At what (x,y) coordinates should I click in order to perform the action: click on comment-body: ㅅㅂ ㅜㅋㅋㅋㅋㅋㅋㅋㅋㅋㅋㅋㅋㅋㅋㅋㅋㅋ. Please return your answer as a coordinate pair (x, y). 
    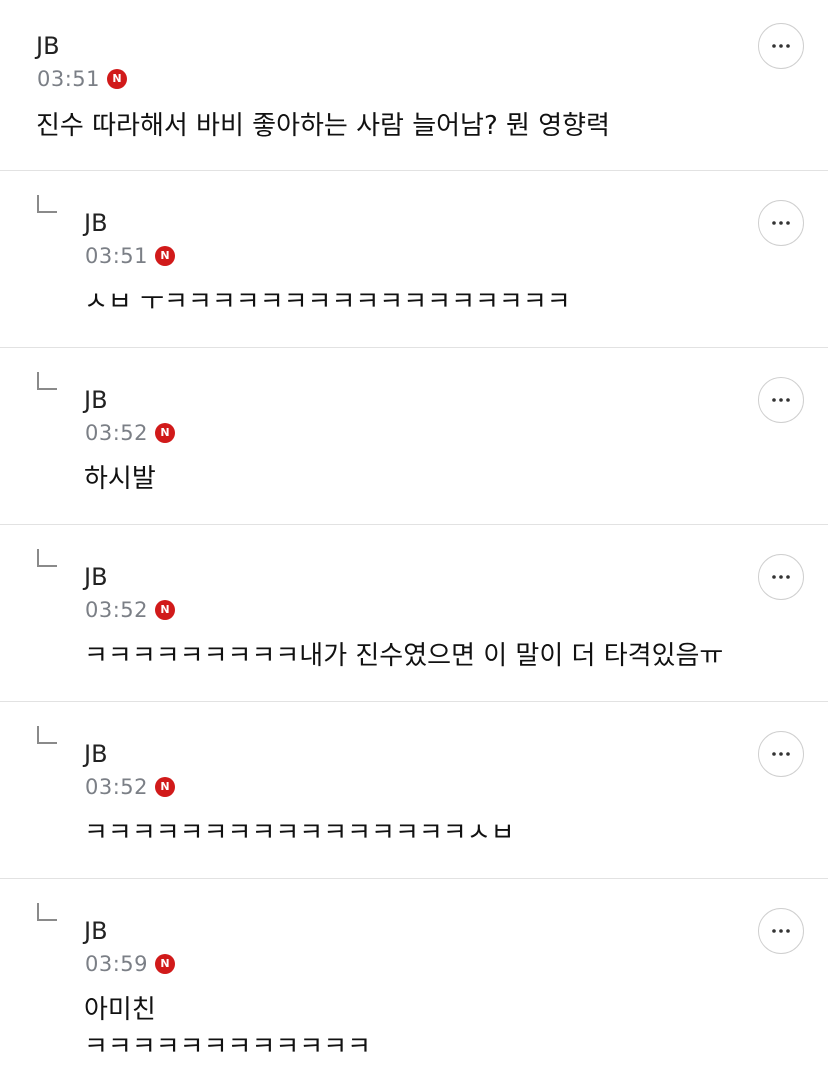
    Looking at the image, I should click on (327, 302).